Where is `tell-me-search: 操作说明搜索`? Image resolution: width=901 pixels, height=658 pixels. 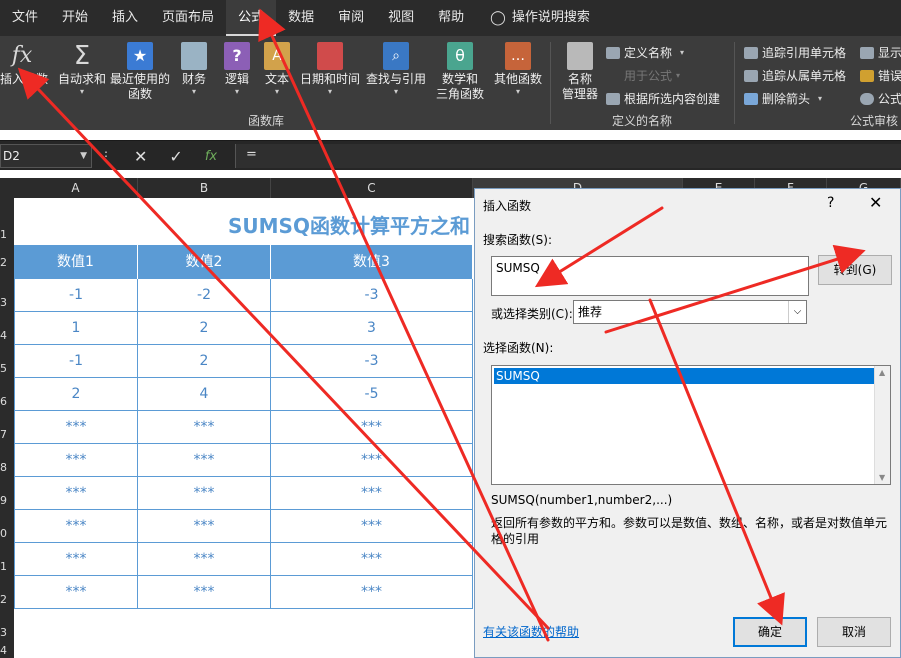
tell-me-search: 操作说明搜索 is located at coordinates (557, 18).